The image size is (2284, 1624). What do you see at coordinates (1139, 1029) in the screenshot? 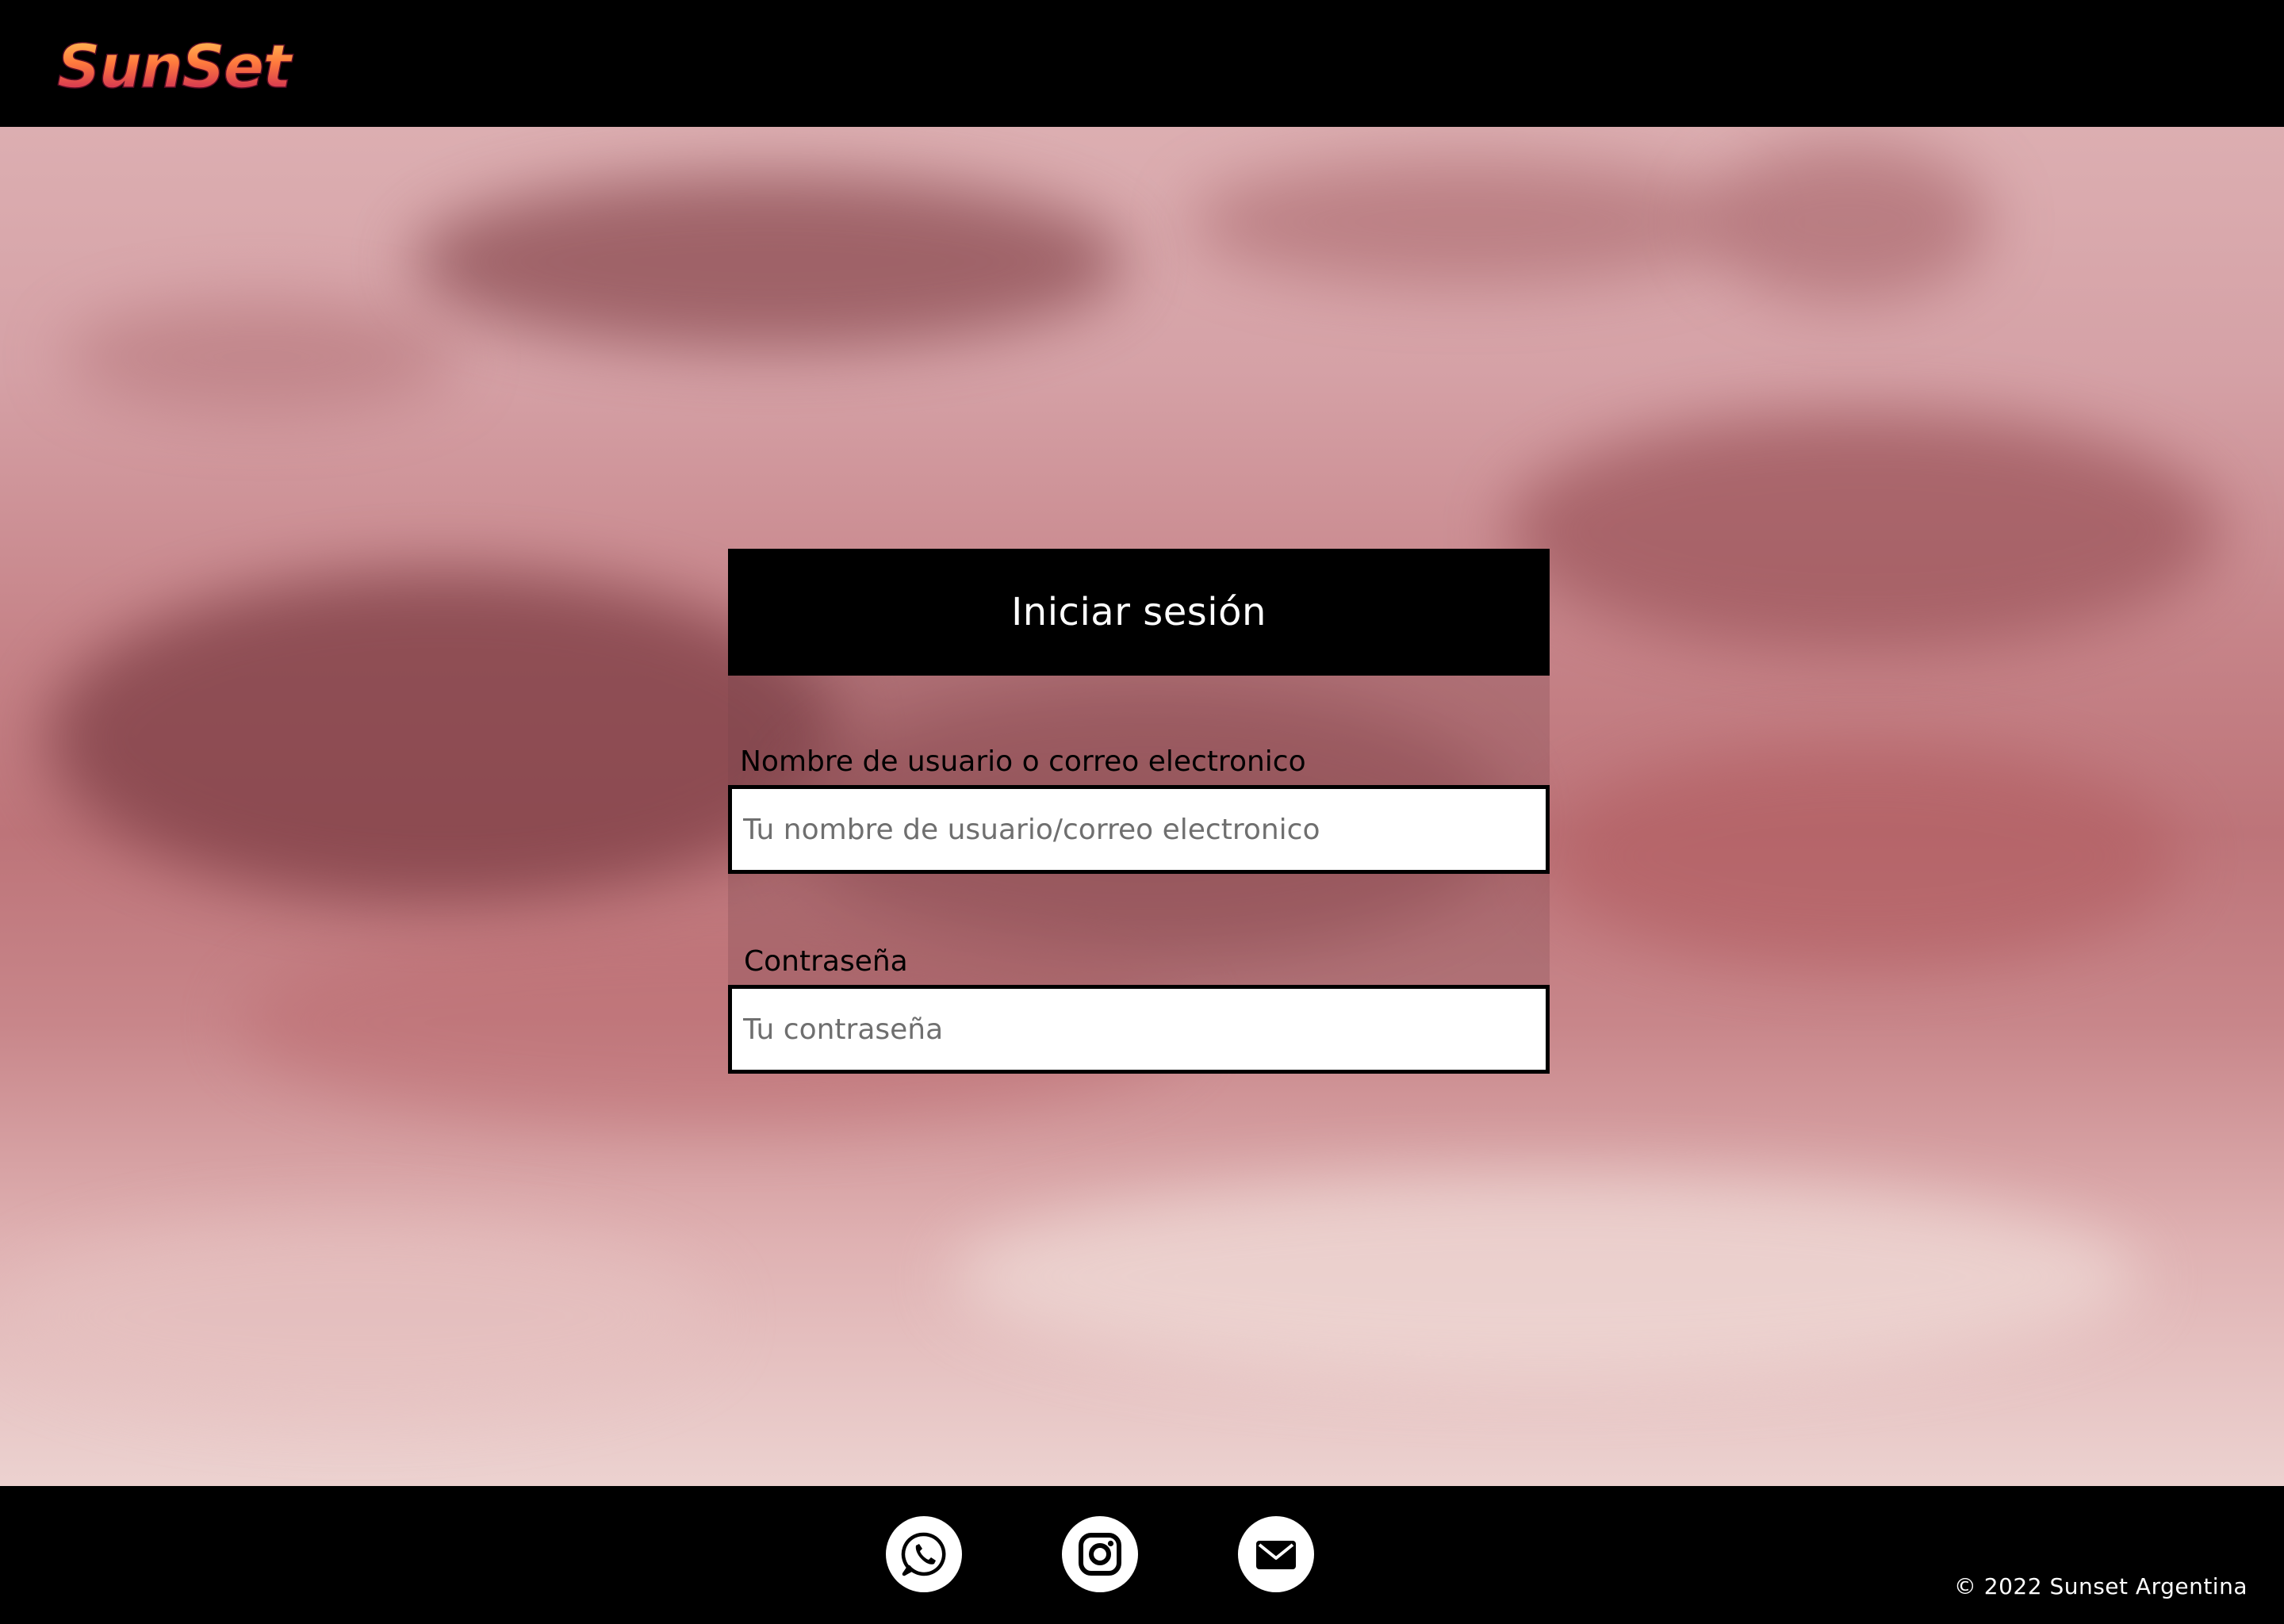
I see `password-input` at bounding box center [1139, 1029].